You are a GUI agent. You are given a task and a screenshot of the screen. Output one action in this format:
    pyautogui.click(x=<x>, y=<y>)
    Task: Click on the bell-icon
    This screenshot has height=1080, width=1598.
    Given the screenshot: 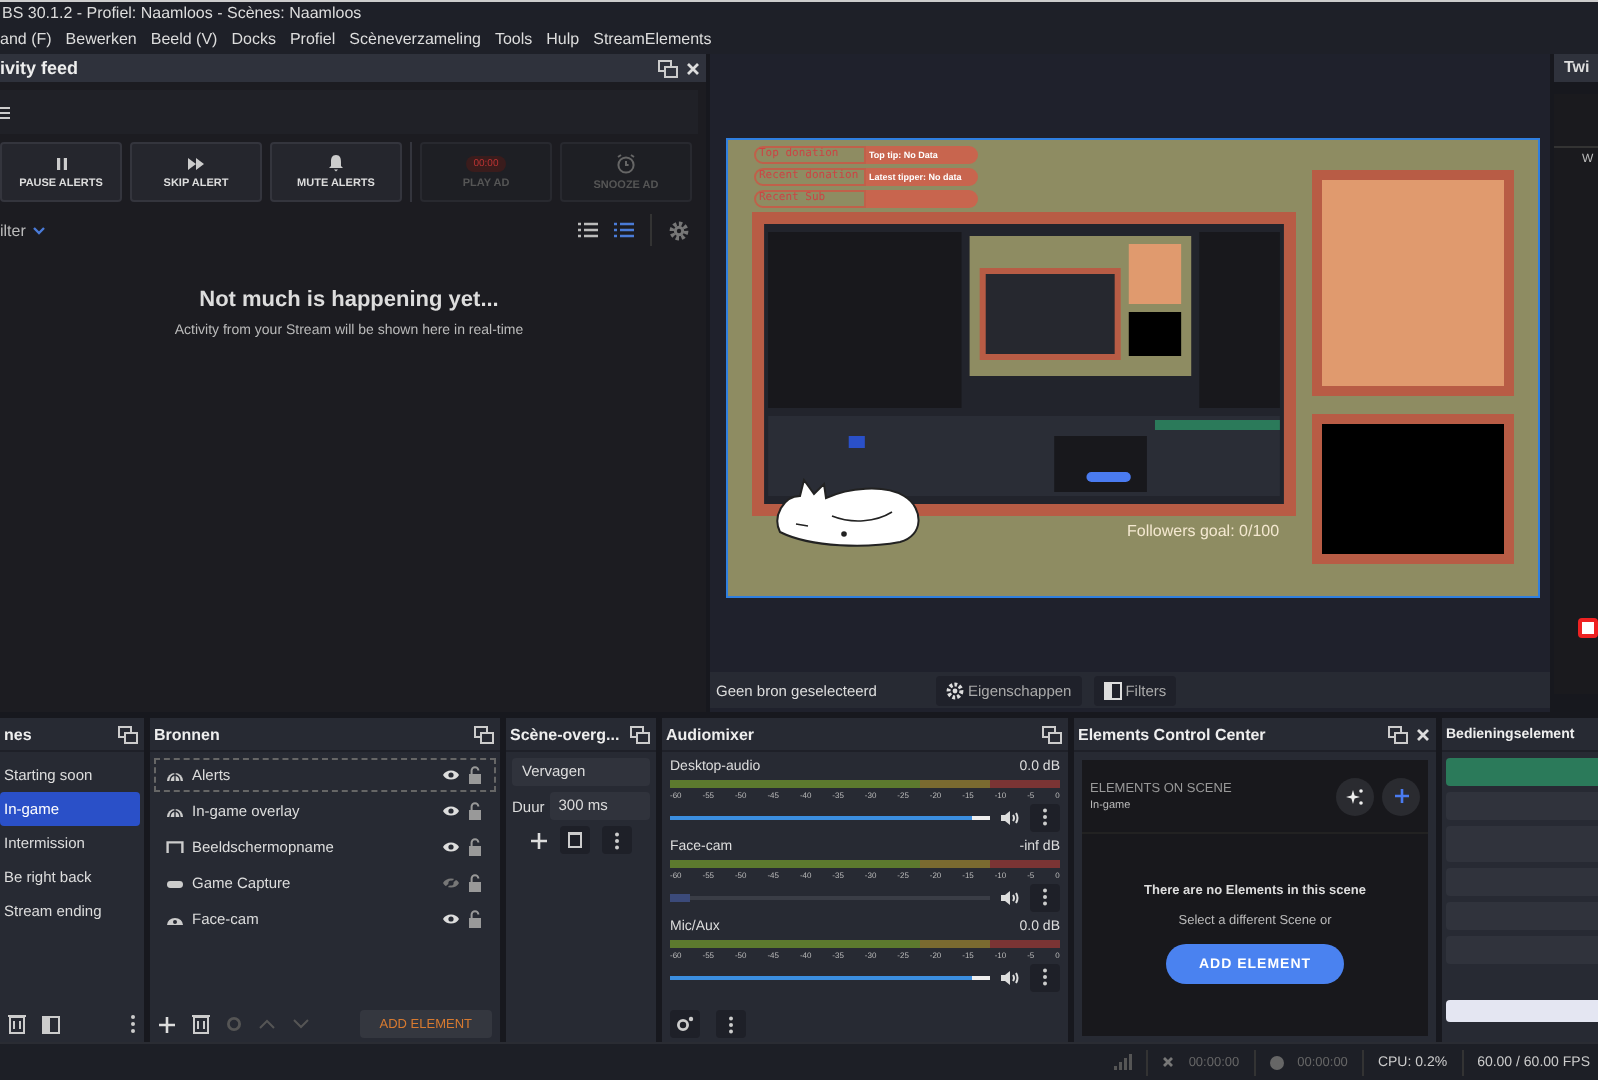 What is the action you would take?
    pyautogui.click(x=336, y=163)
    